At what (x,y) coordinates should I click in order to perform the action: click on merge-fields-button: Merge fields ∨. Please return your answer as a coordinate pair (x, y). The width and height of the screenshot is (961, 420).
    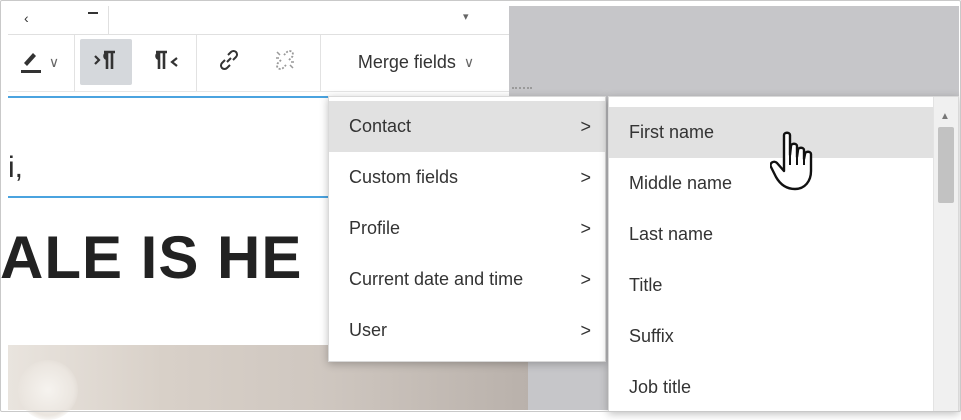
    Looking at the image, I should click on (416, 62).